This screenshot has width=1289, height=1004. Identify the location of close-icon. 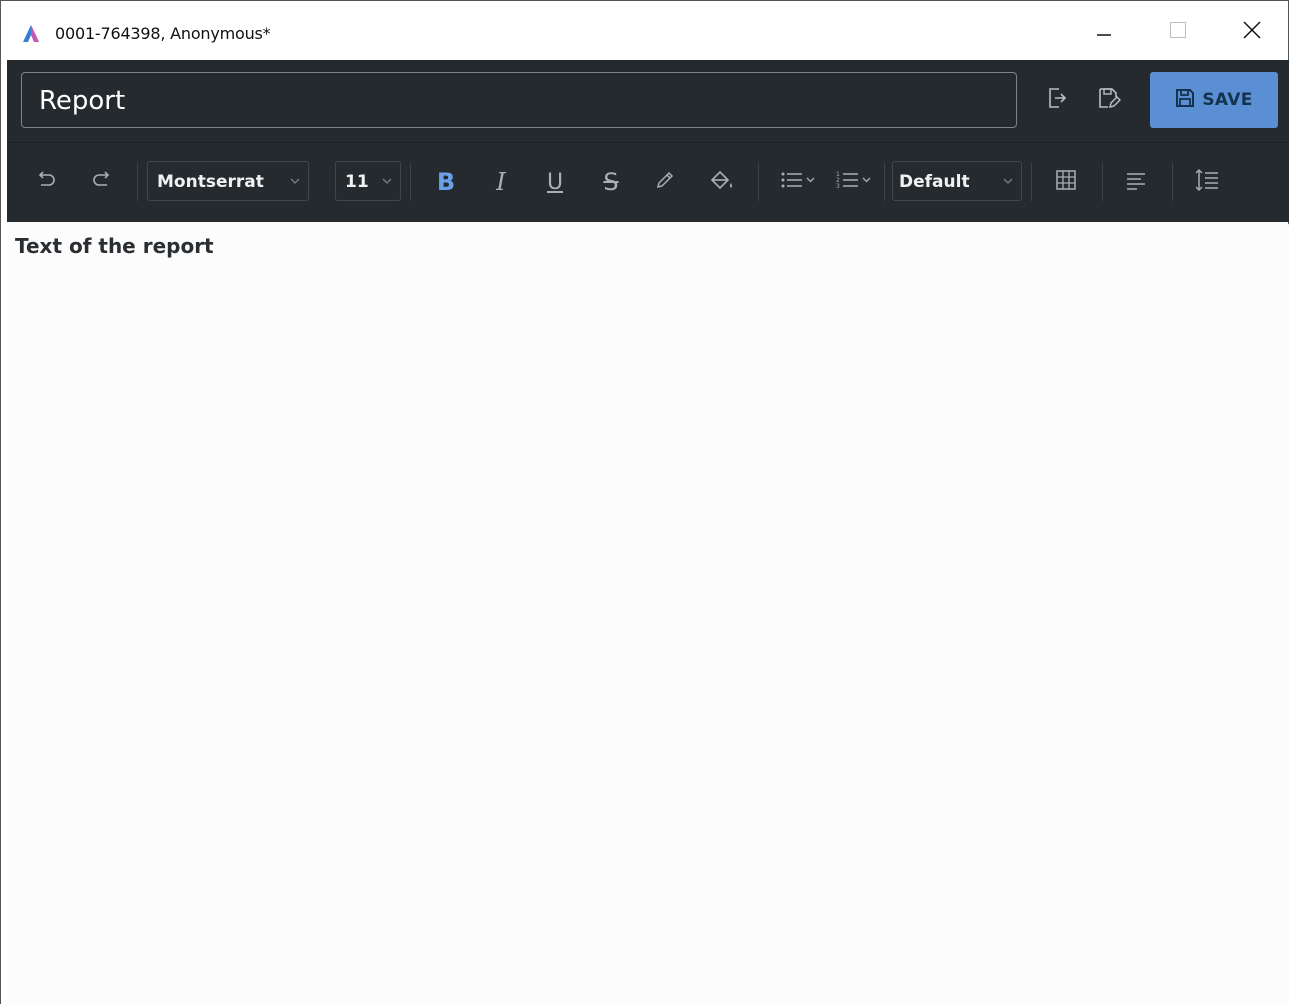
(1252, 32).